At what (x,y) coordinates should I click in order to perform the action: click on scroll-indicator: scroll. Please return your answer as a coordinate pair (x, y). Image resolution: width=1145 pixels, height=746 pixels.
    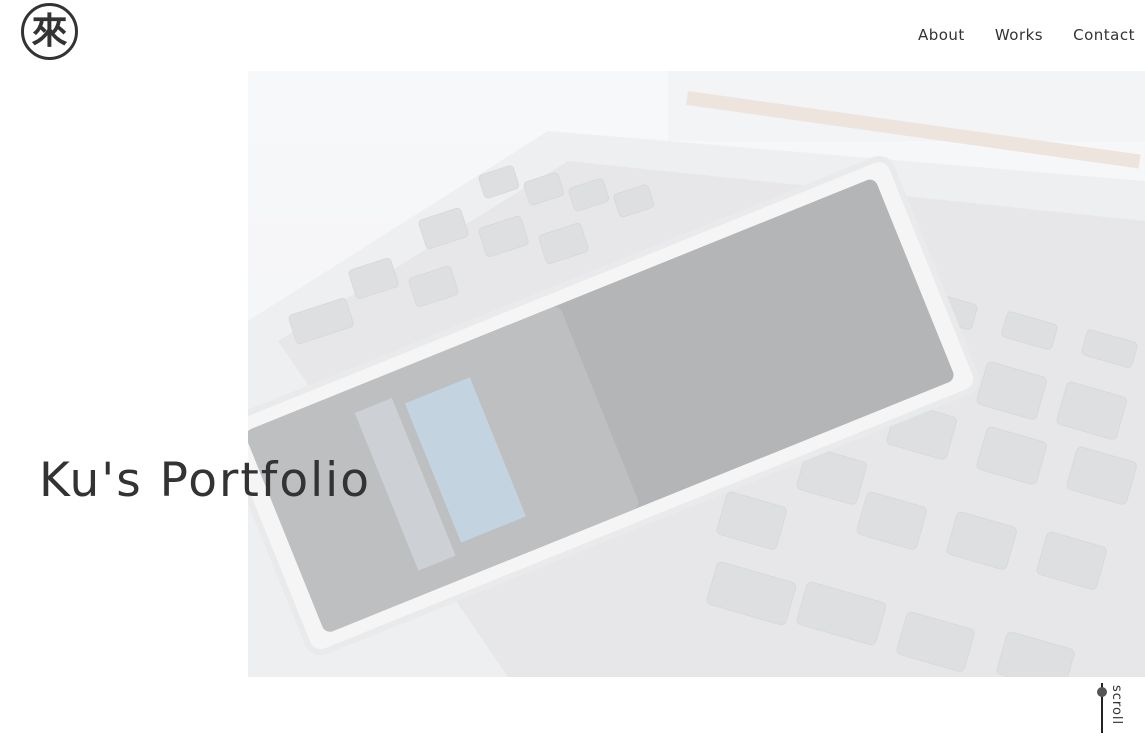
    Looking at the image, I should click on (1115, 710).